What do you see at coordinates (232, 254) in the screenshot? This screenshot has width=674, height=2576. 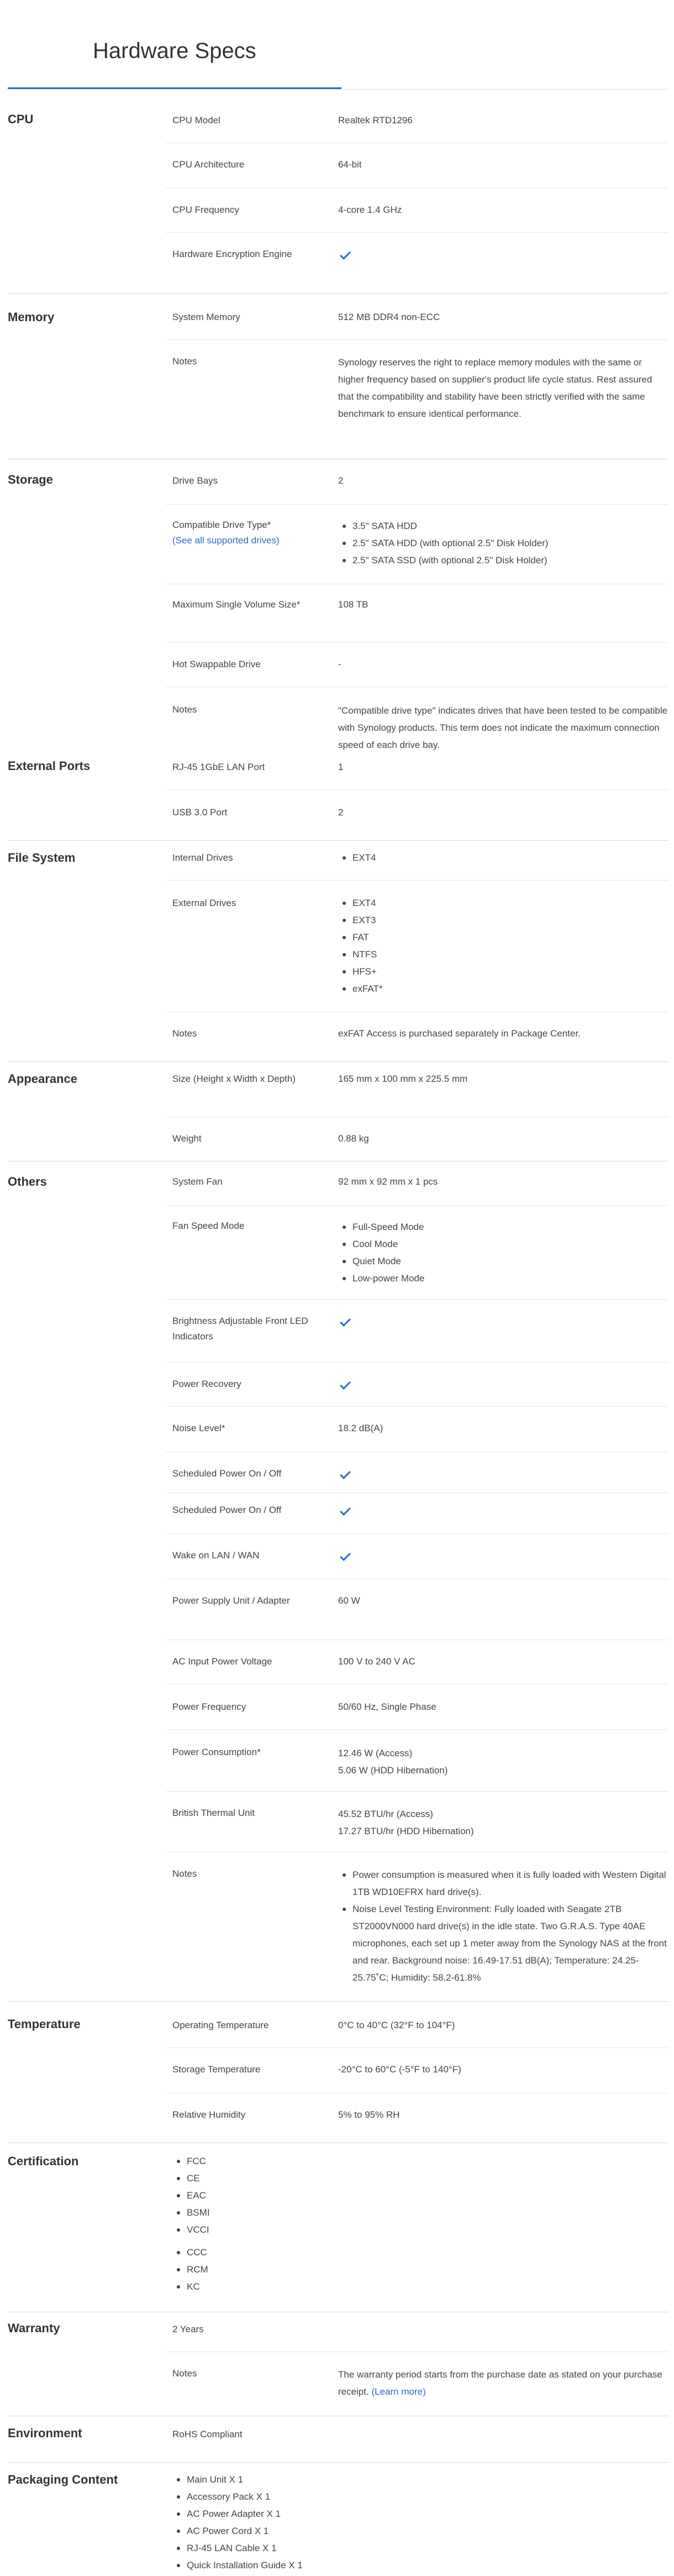 I see `spec-label: Hardware Encryption Engine` at bounding box center [232, 254].